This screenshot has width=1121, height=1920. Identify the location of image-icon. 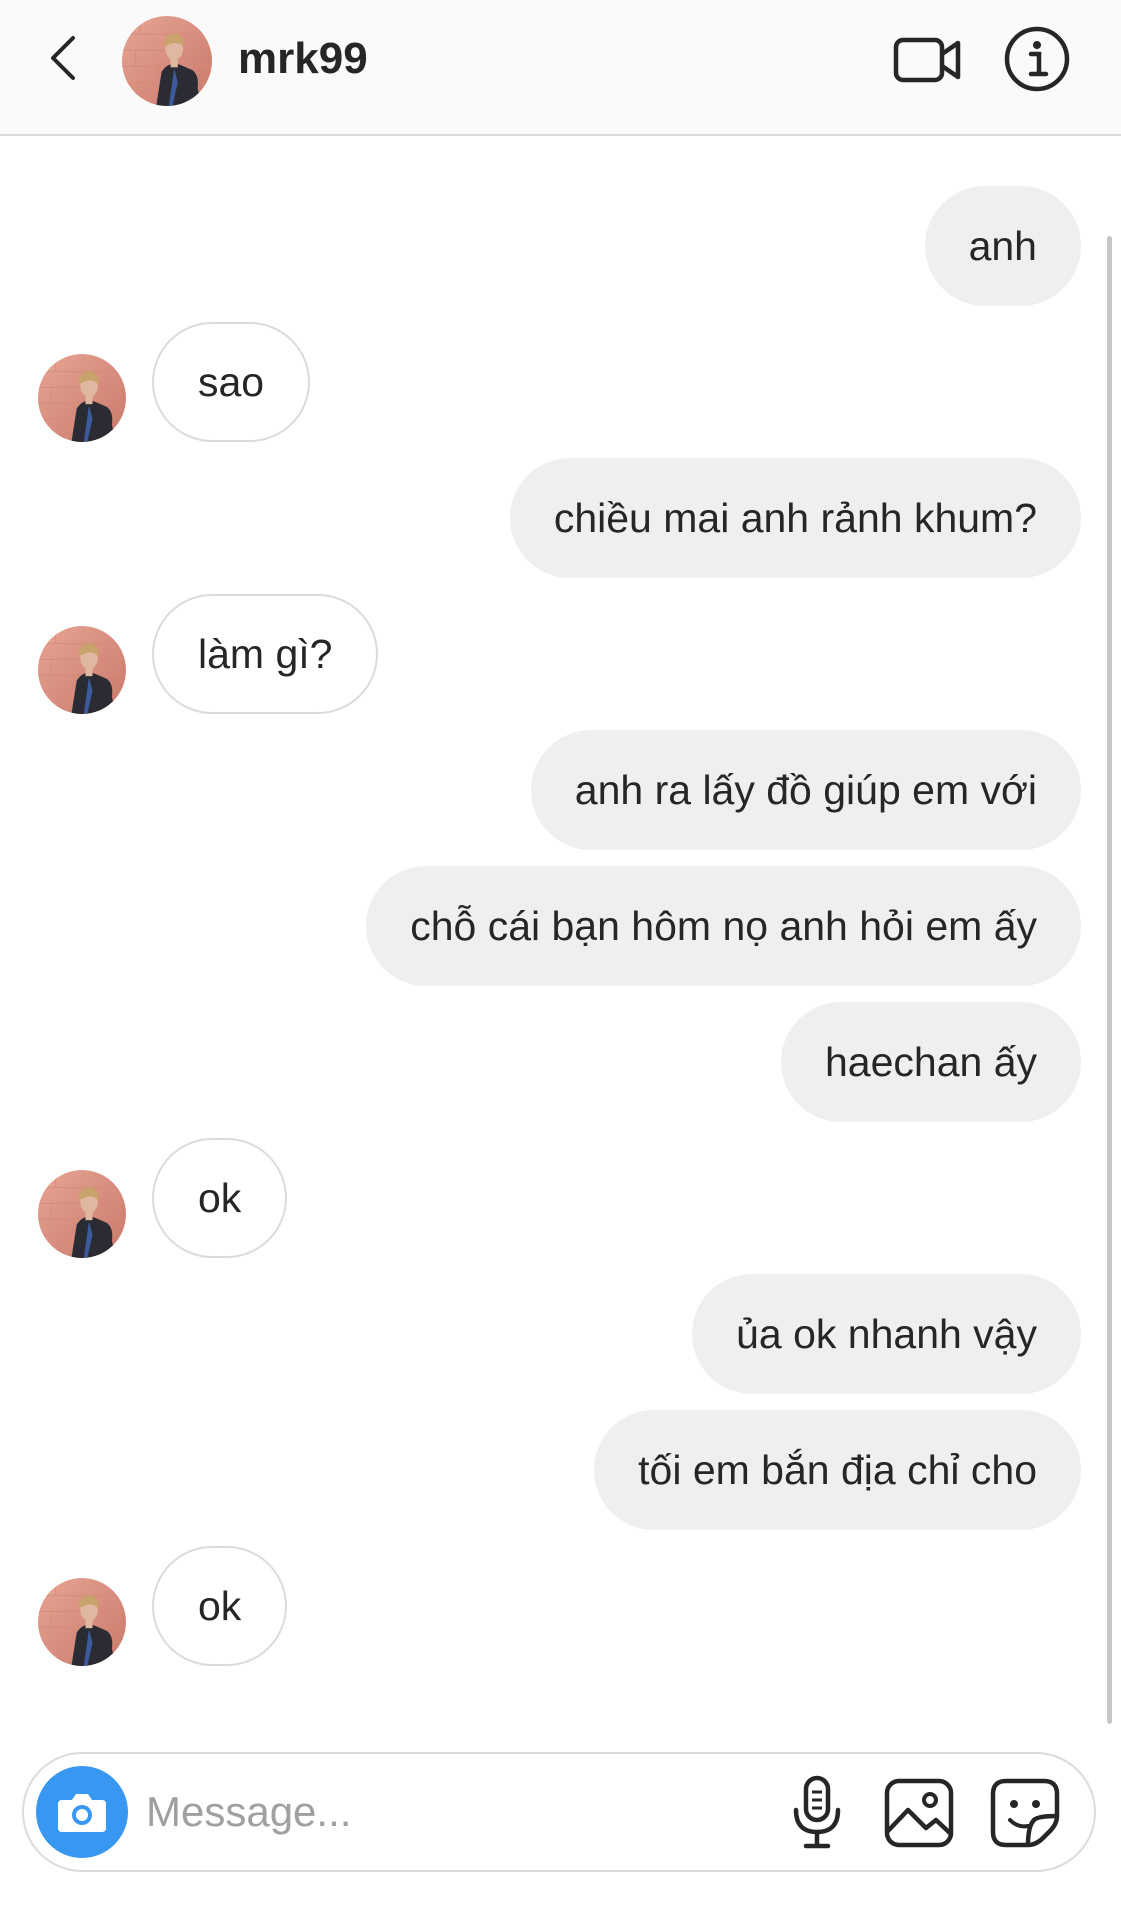
(919, 1813).